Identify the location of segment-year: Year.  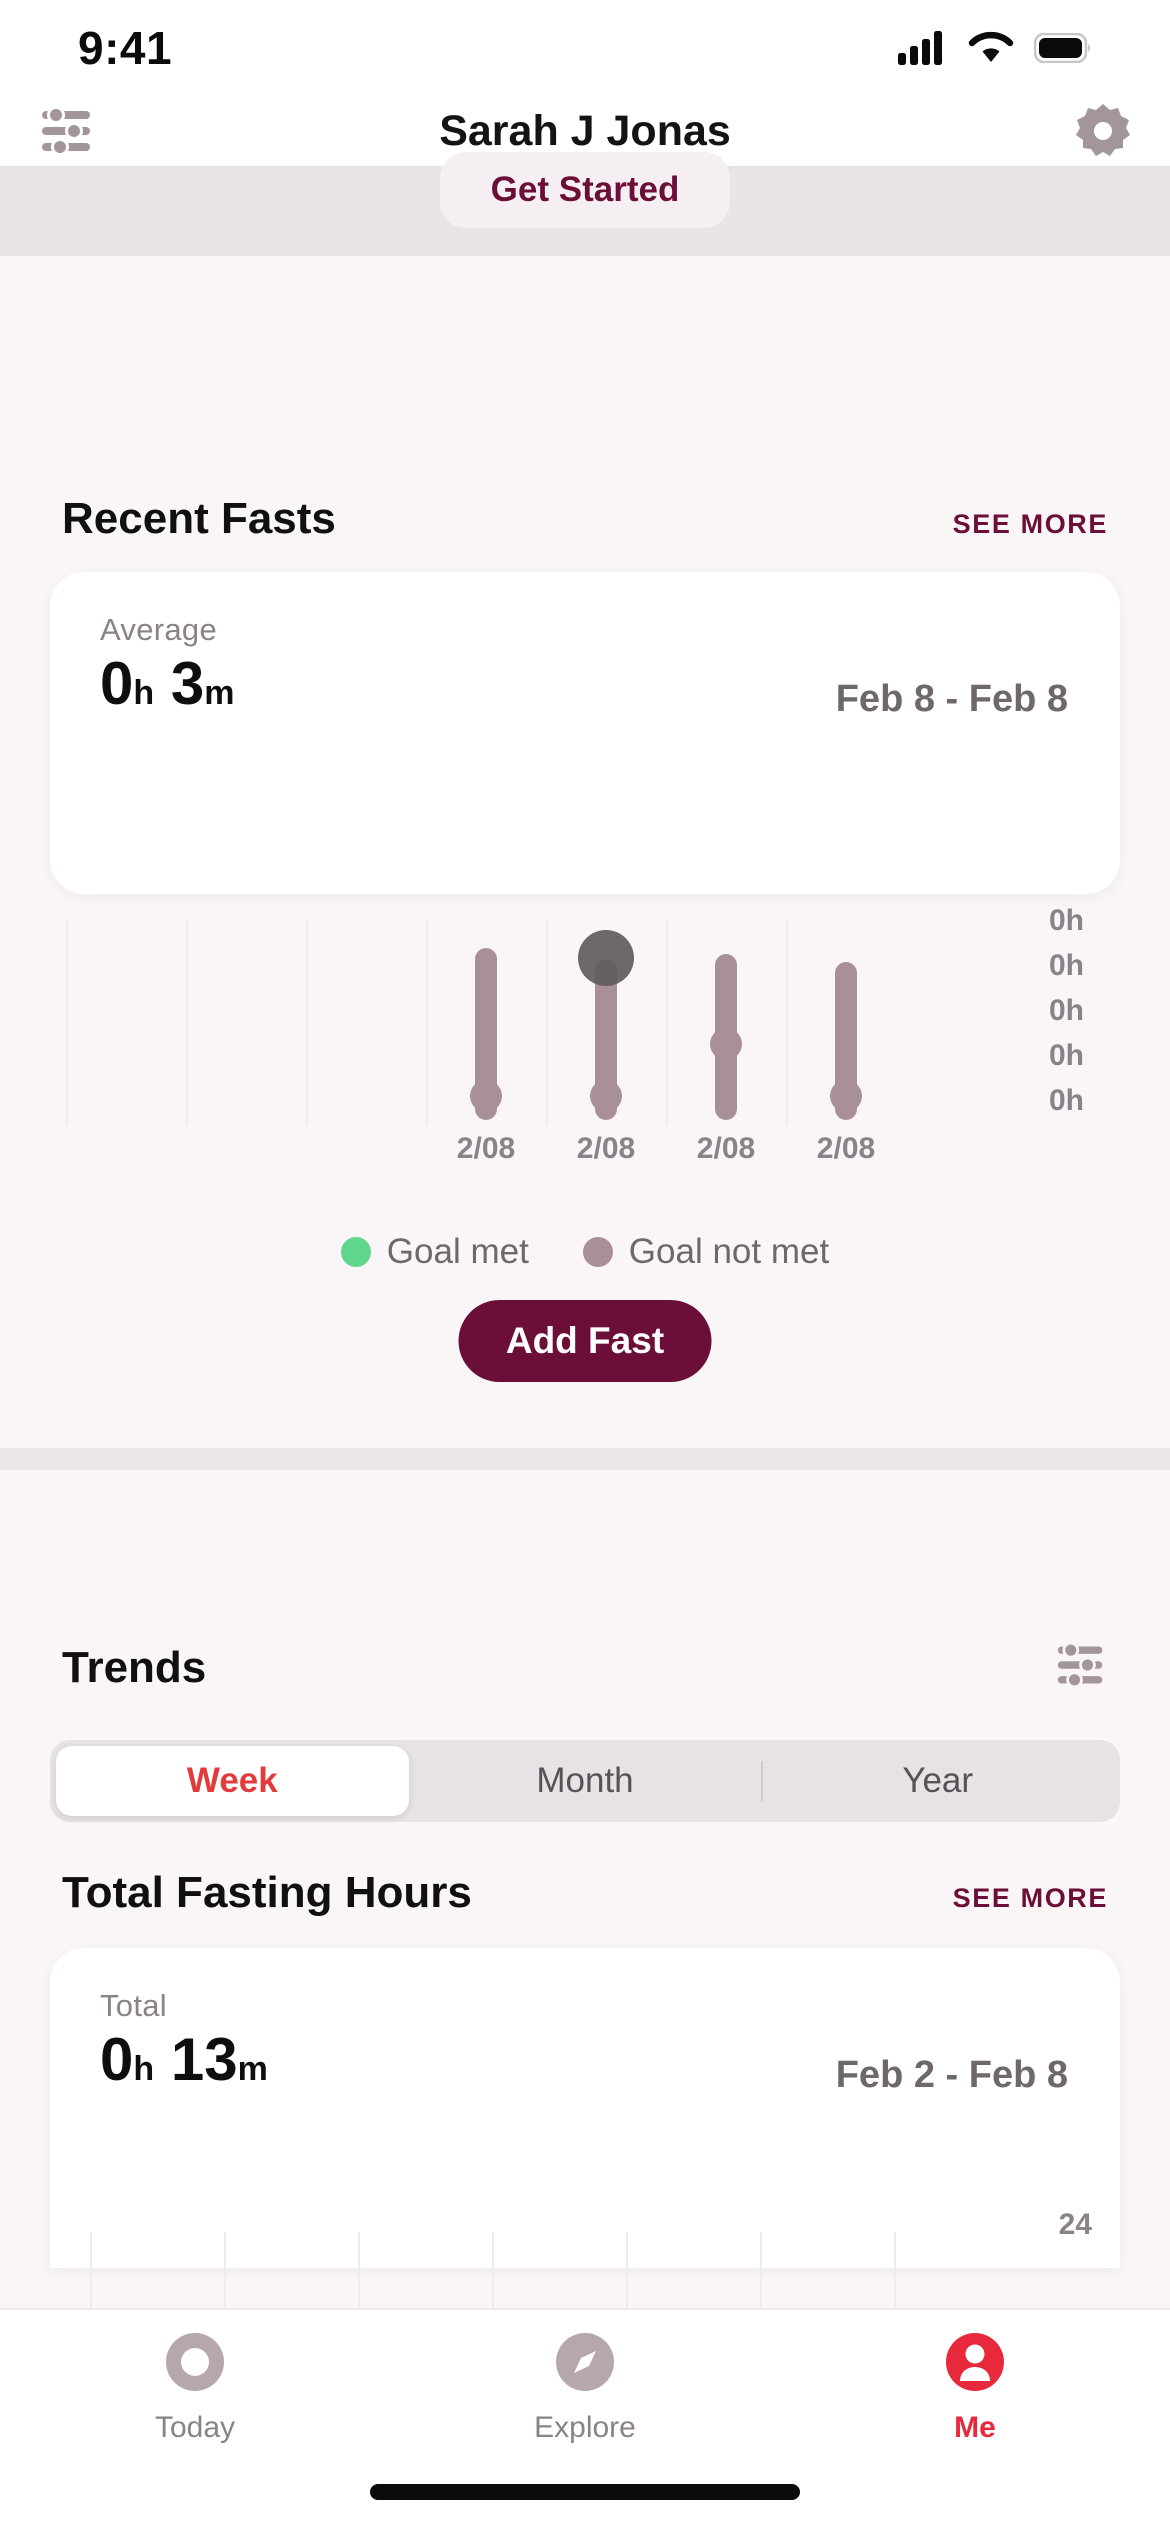
(937, 1781).